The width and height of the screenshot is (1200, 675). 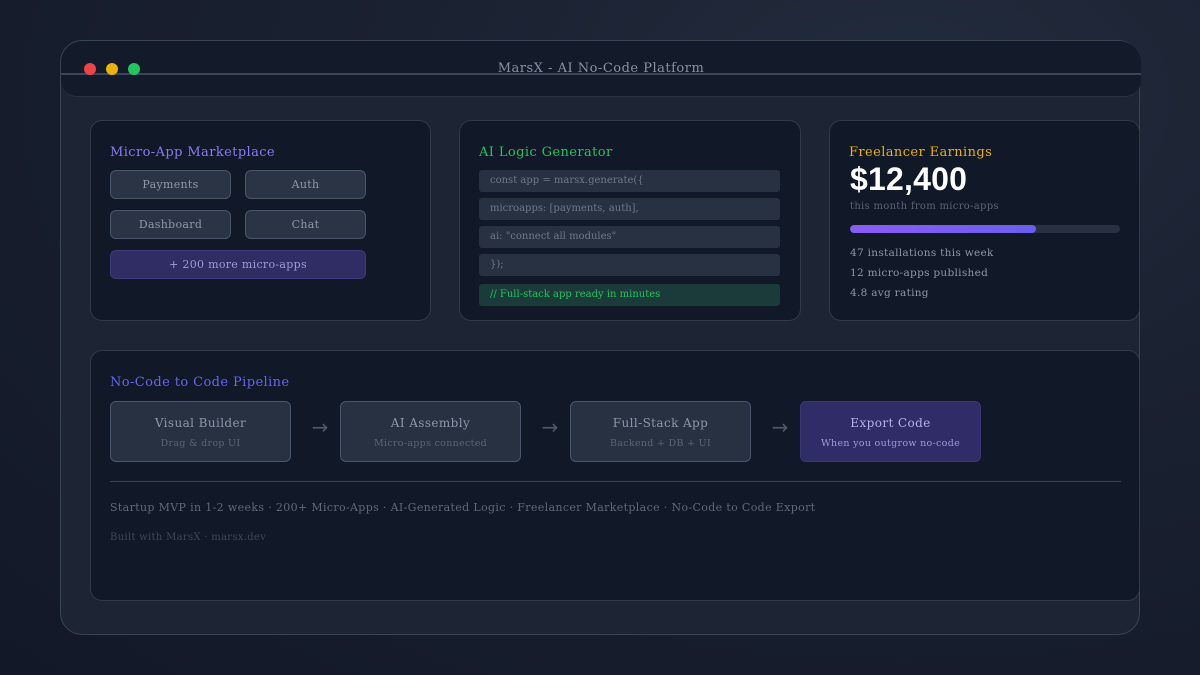 What do you see at coordinates (200, 423) in the screenshot?
I see `step-title: Visual Builder` at bounding box center [200, 423].